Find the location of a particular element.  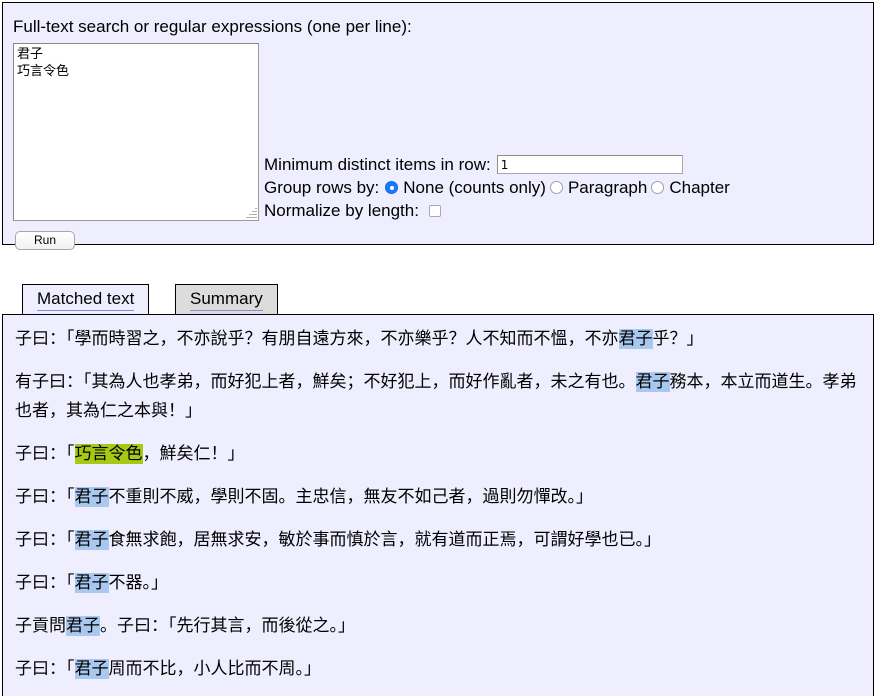

radio-option-chapter: Chapter is located at coordinates (690, 187).